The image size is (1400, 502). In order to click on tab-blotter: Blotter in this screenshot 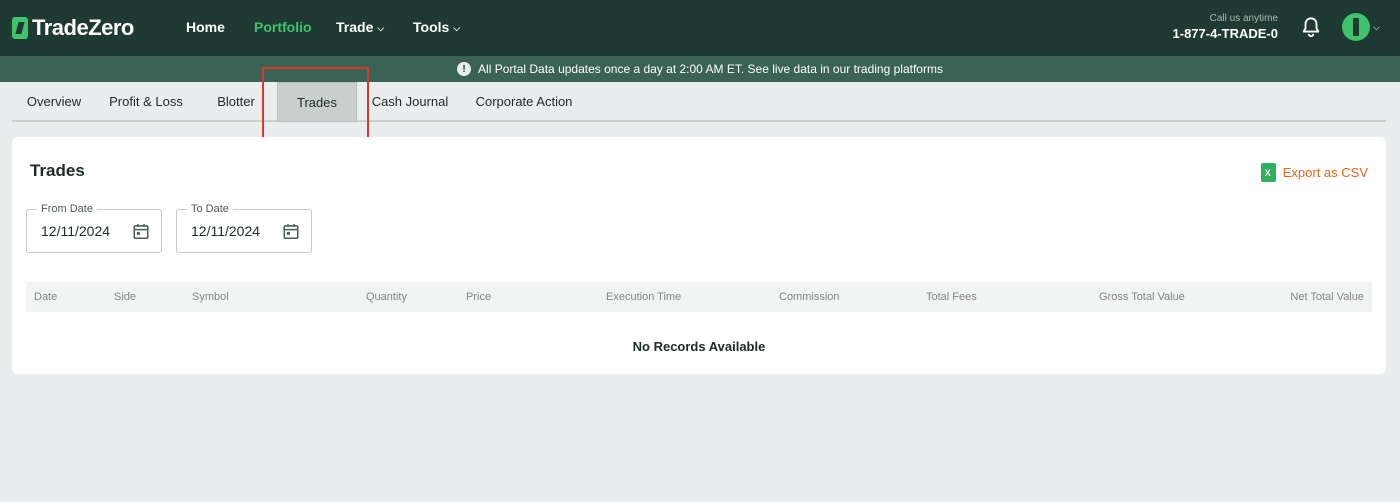, I will do `click(236, 101)`.